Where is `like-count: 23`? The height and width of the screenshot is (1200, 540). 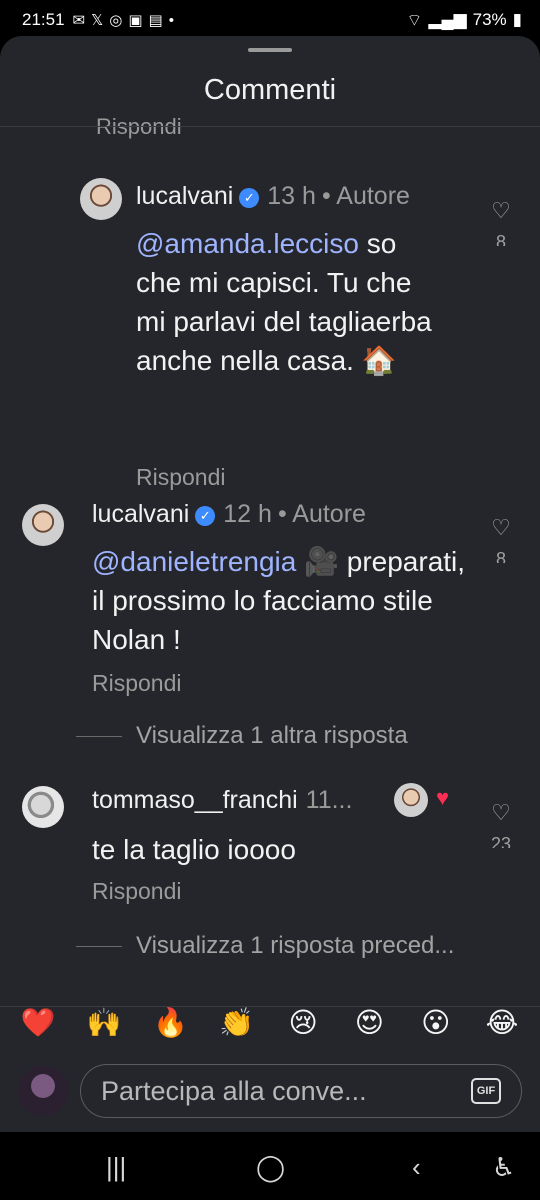
like-count: 23 is located at coordinates (501, 841).